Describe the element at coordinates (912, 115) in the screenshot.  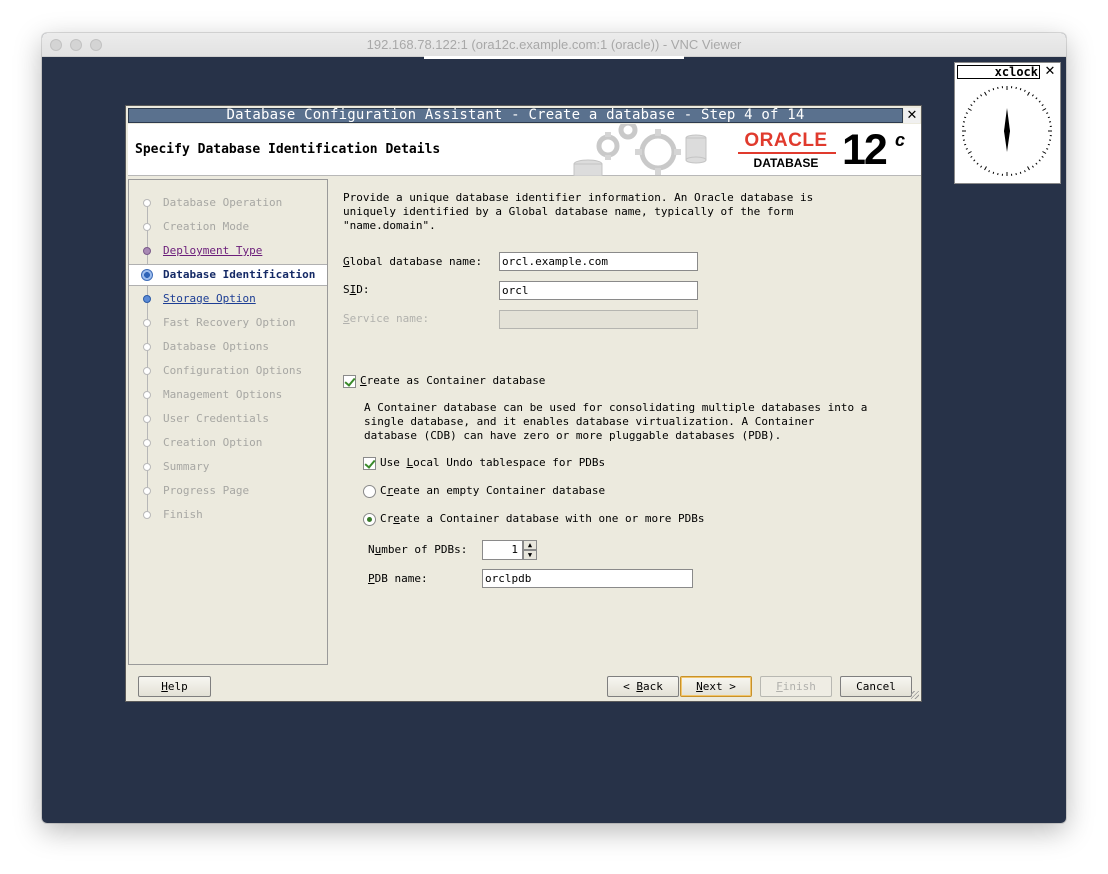
I see `dialog-close-icon: ✕` at that location.